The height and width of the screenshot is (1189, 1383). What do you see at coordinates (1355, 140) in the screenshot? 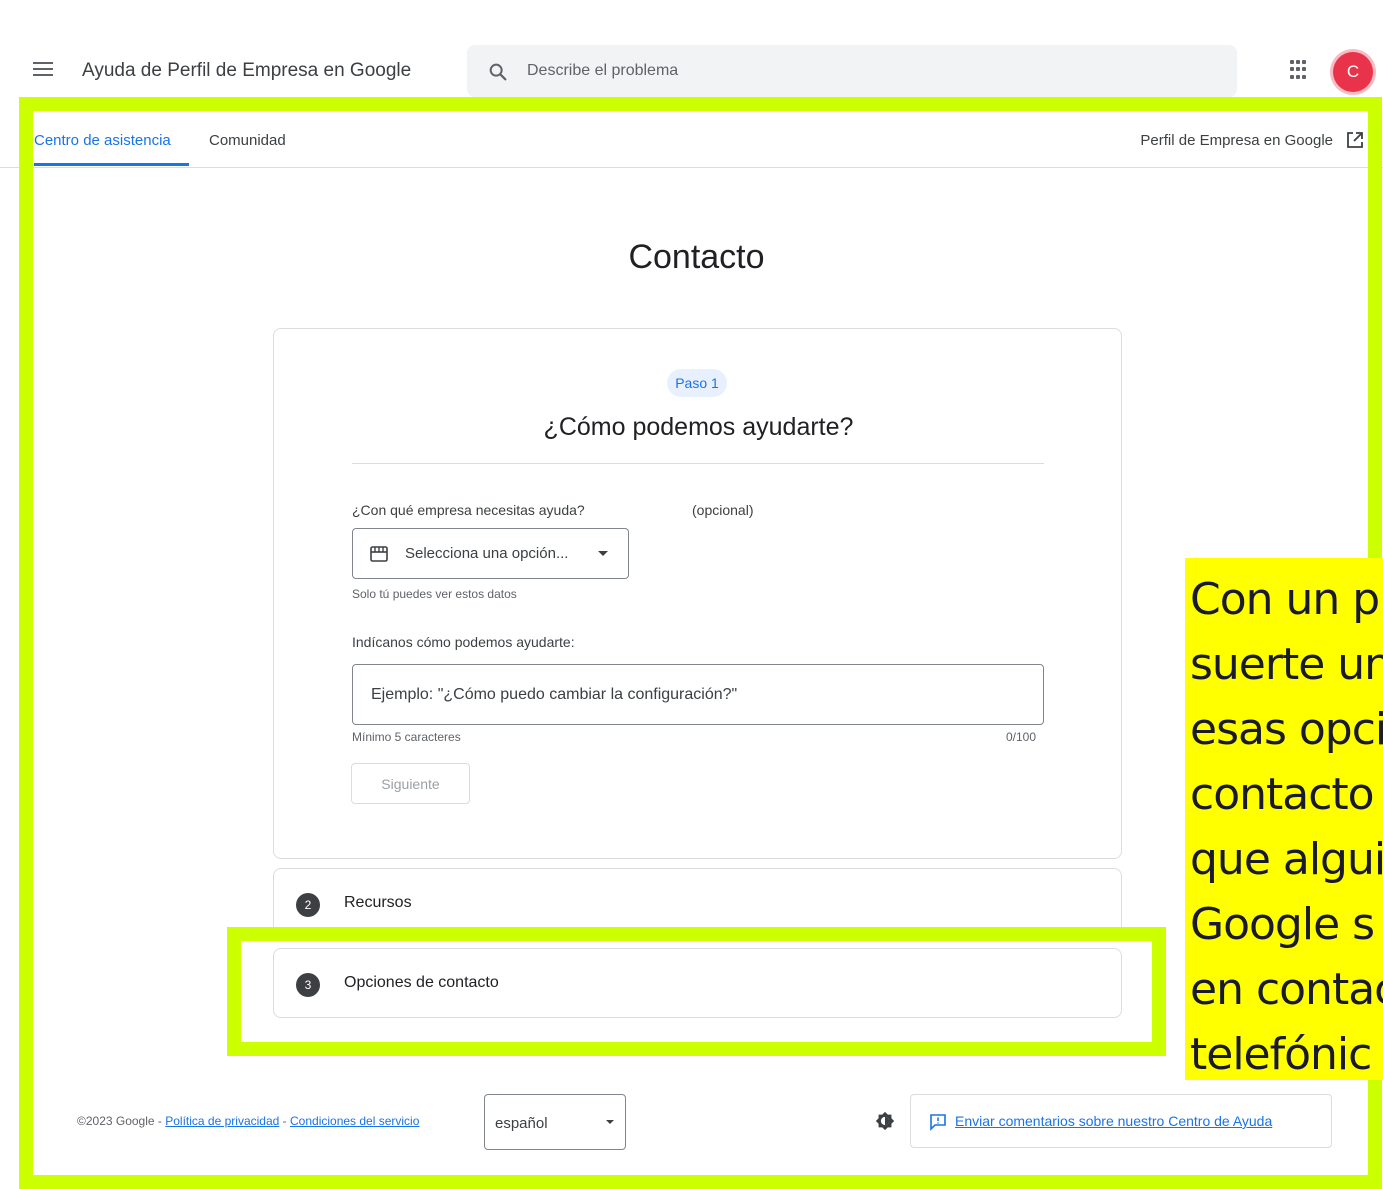
I see `external-link-icon` at bounding box center [1355, 140].